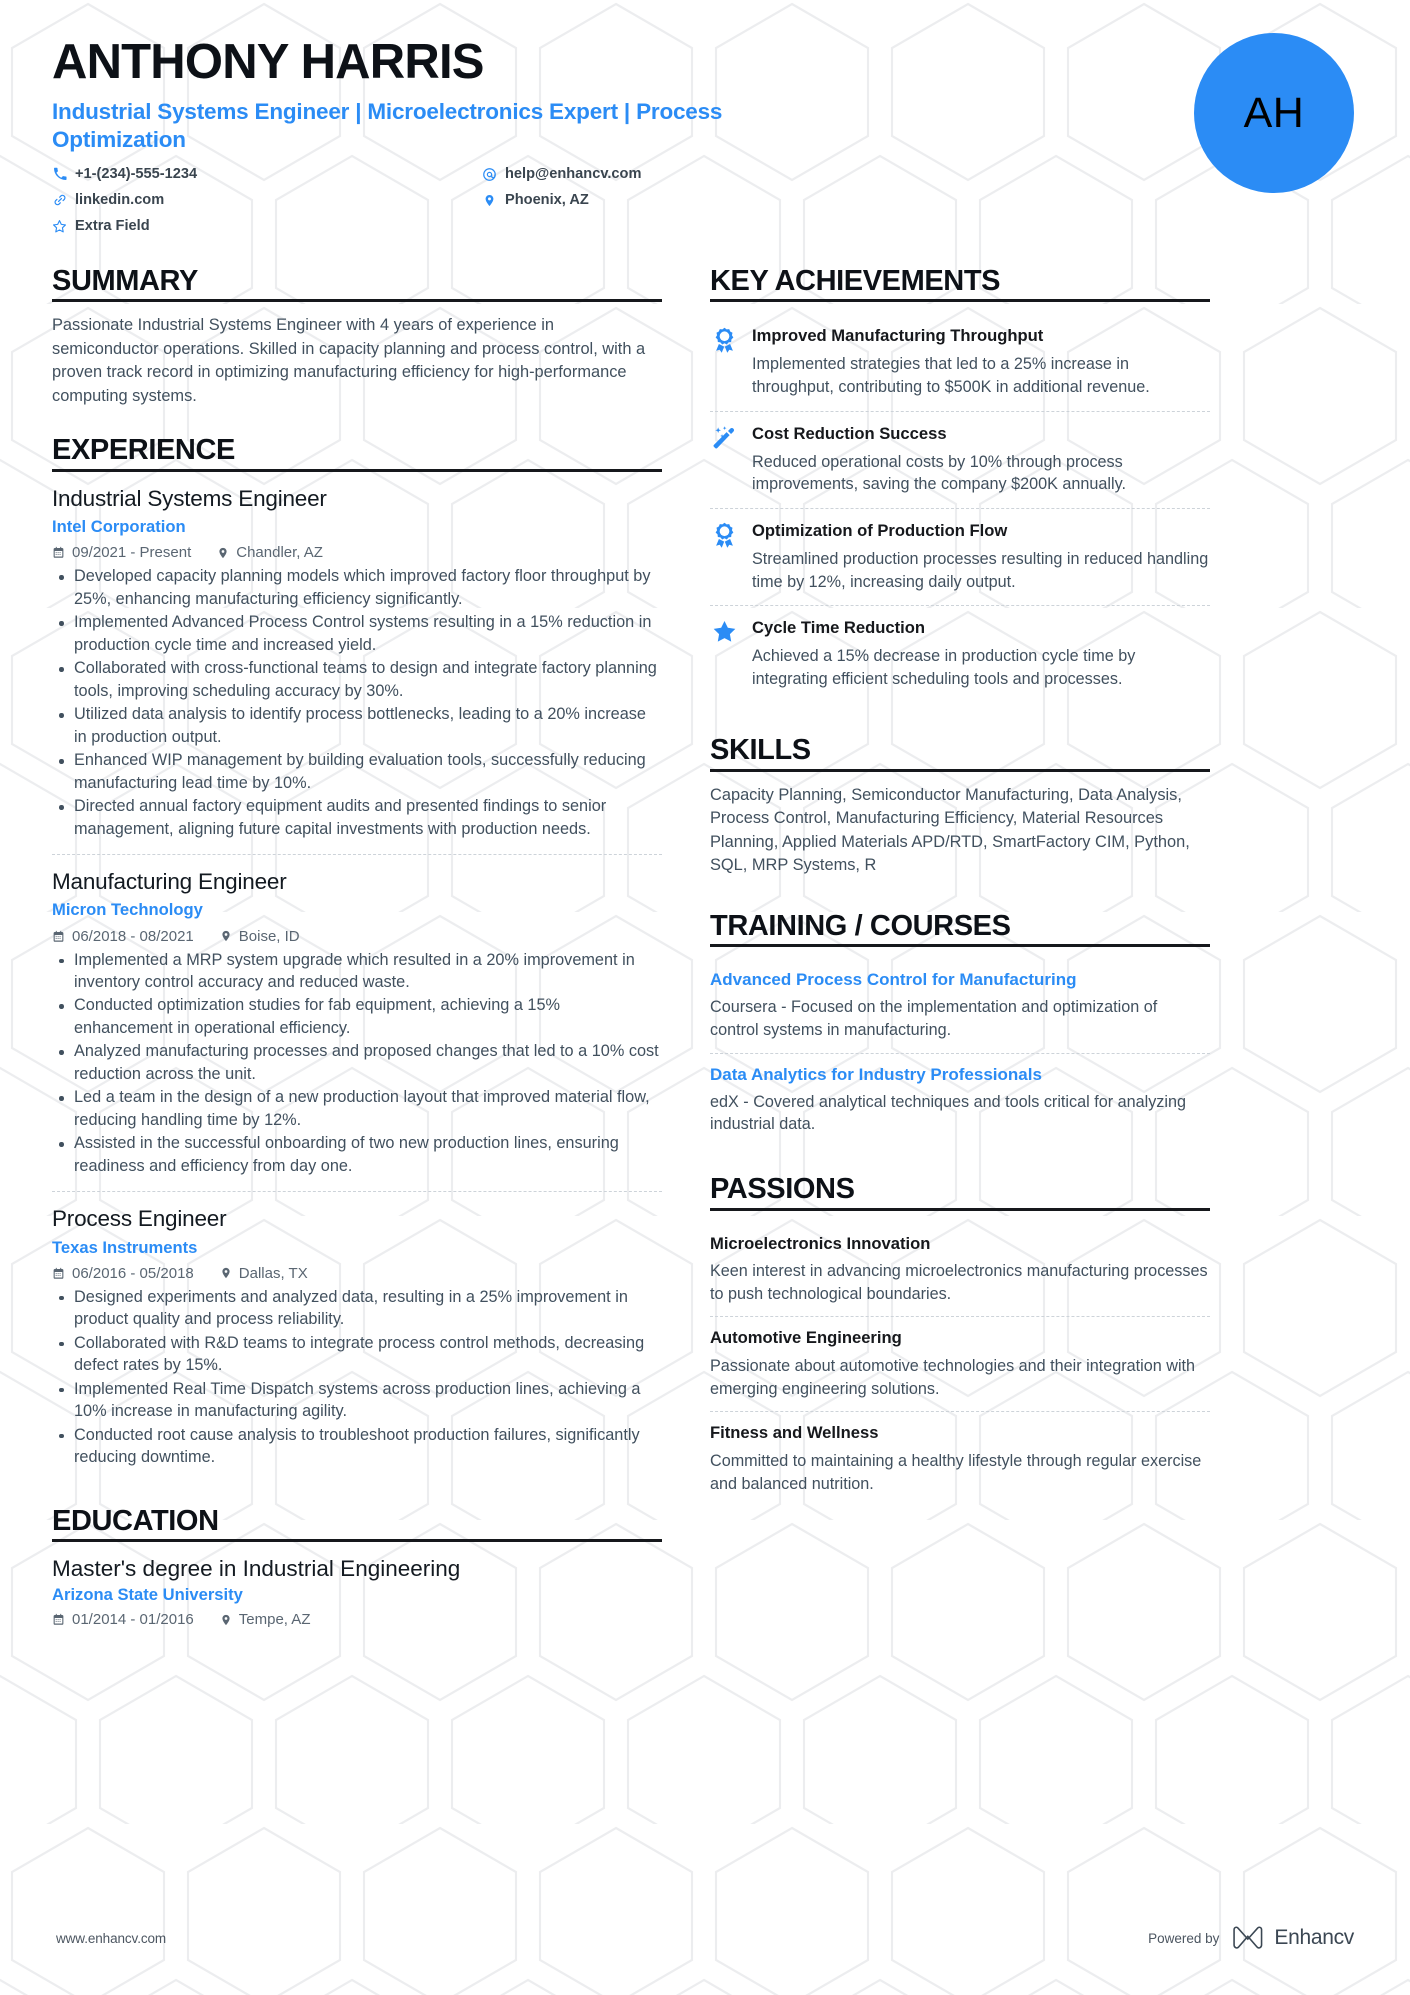 Image resolution: width=1410 pixels, height=1995 pixels. What do you see at coordinates (682, 174) in the screenshot?
I see `contact-email: help@enhancv.com` at bounding box center [682, 174].